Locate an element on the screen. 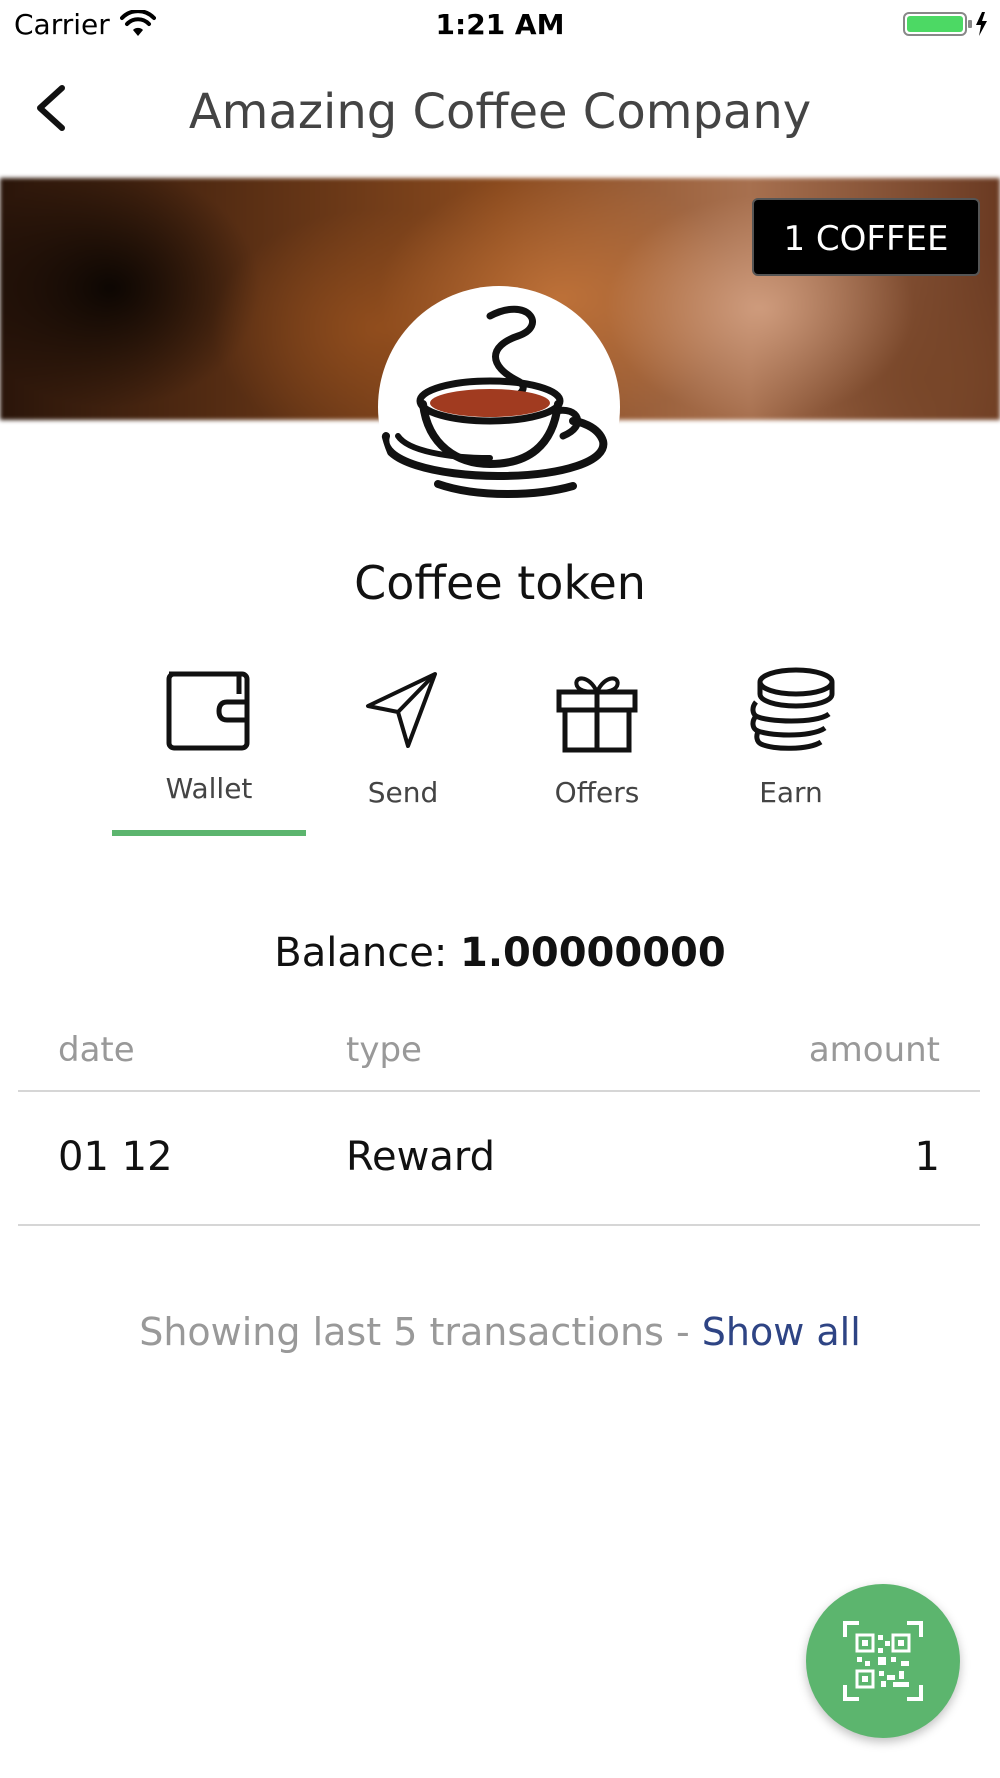 Image resolution: width=1000 pixels, height=1778 pixels. tab-label-earn: Earn is located at coordinates (791, 792).